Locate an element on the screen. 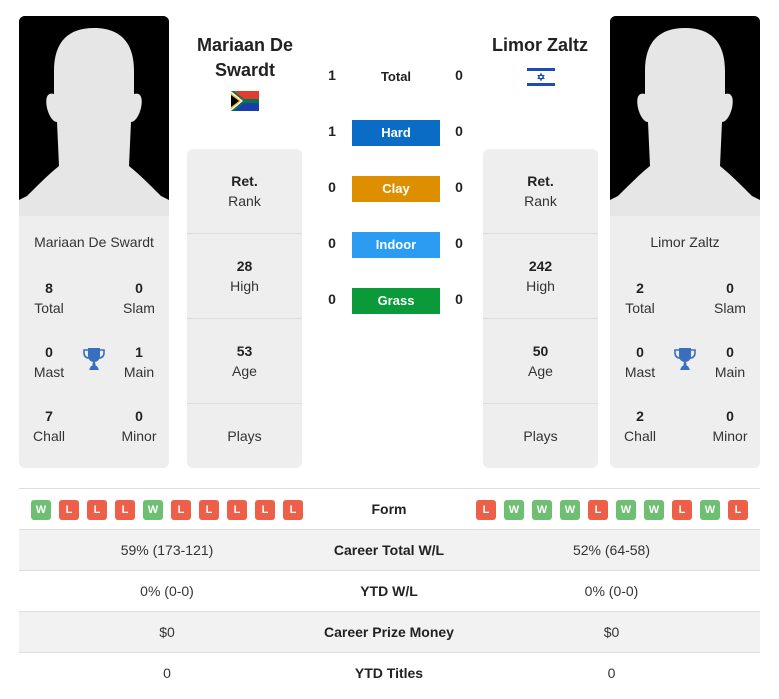  player1-chall-titles: 7 Chall is located at coordinates (49, 426).